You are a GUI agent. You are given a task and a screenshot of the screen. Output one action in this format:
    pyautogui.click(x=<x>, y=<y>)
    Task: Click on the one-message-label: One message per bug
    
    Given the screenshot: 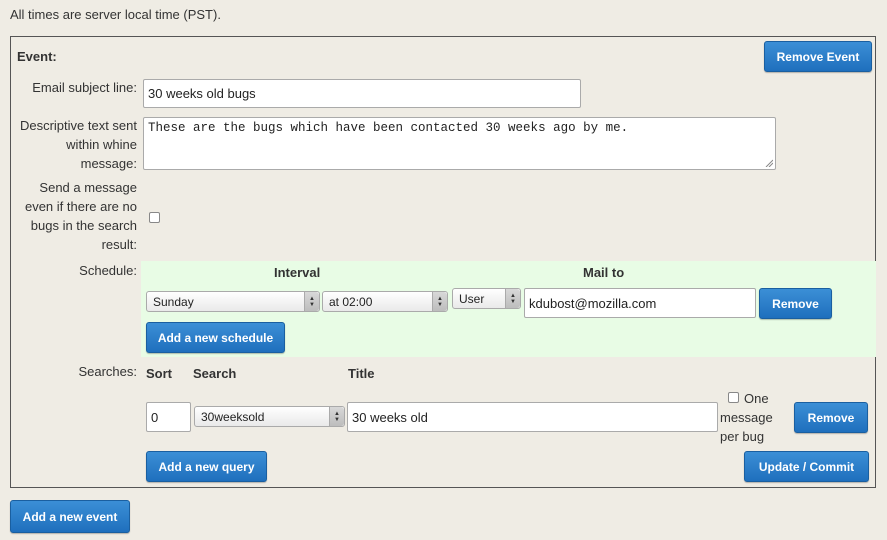 What is the action you would take?
    pyautogui.click(x=750, y=417)
    